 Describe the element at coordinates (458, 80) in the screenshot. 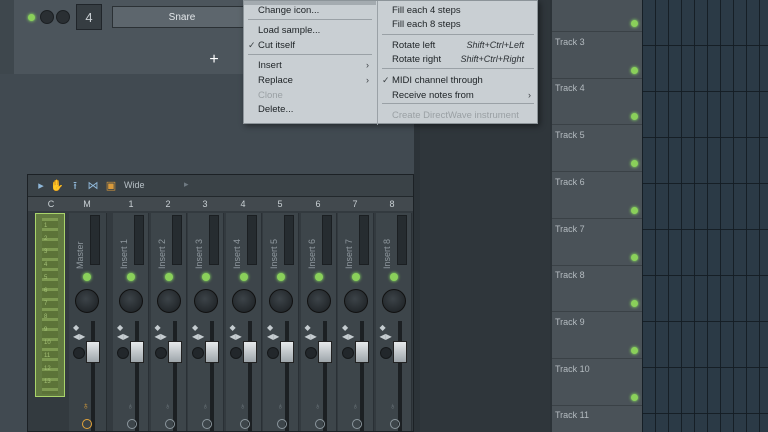

I see `menu-item: ✓ MIDI channel through` at that location.